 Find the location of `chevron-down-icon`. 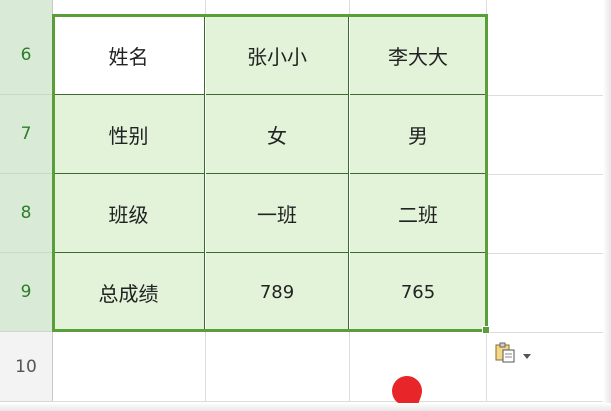

chevron-down-icon is located at coordinates (527, 354).